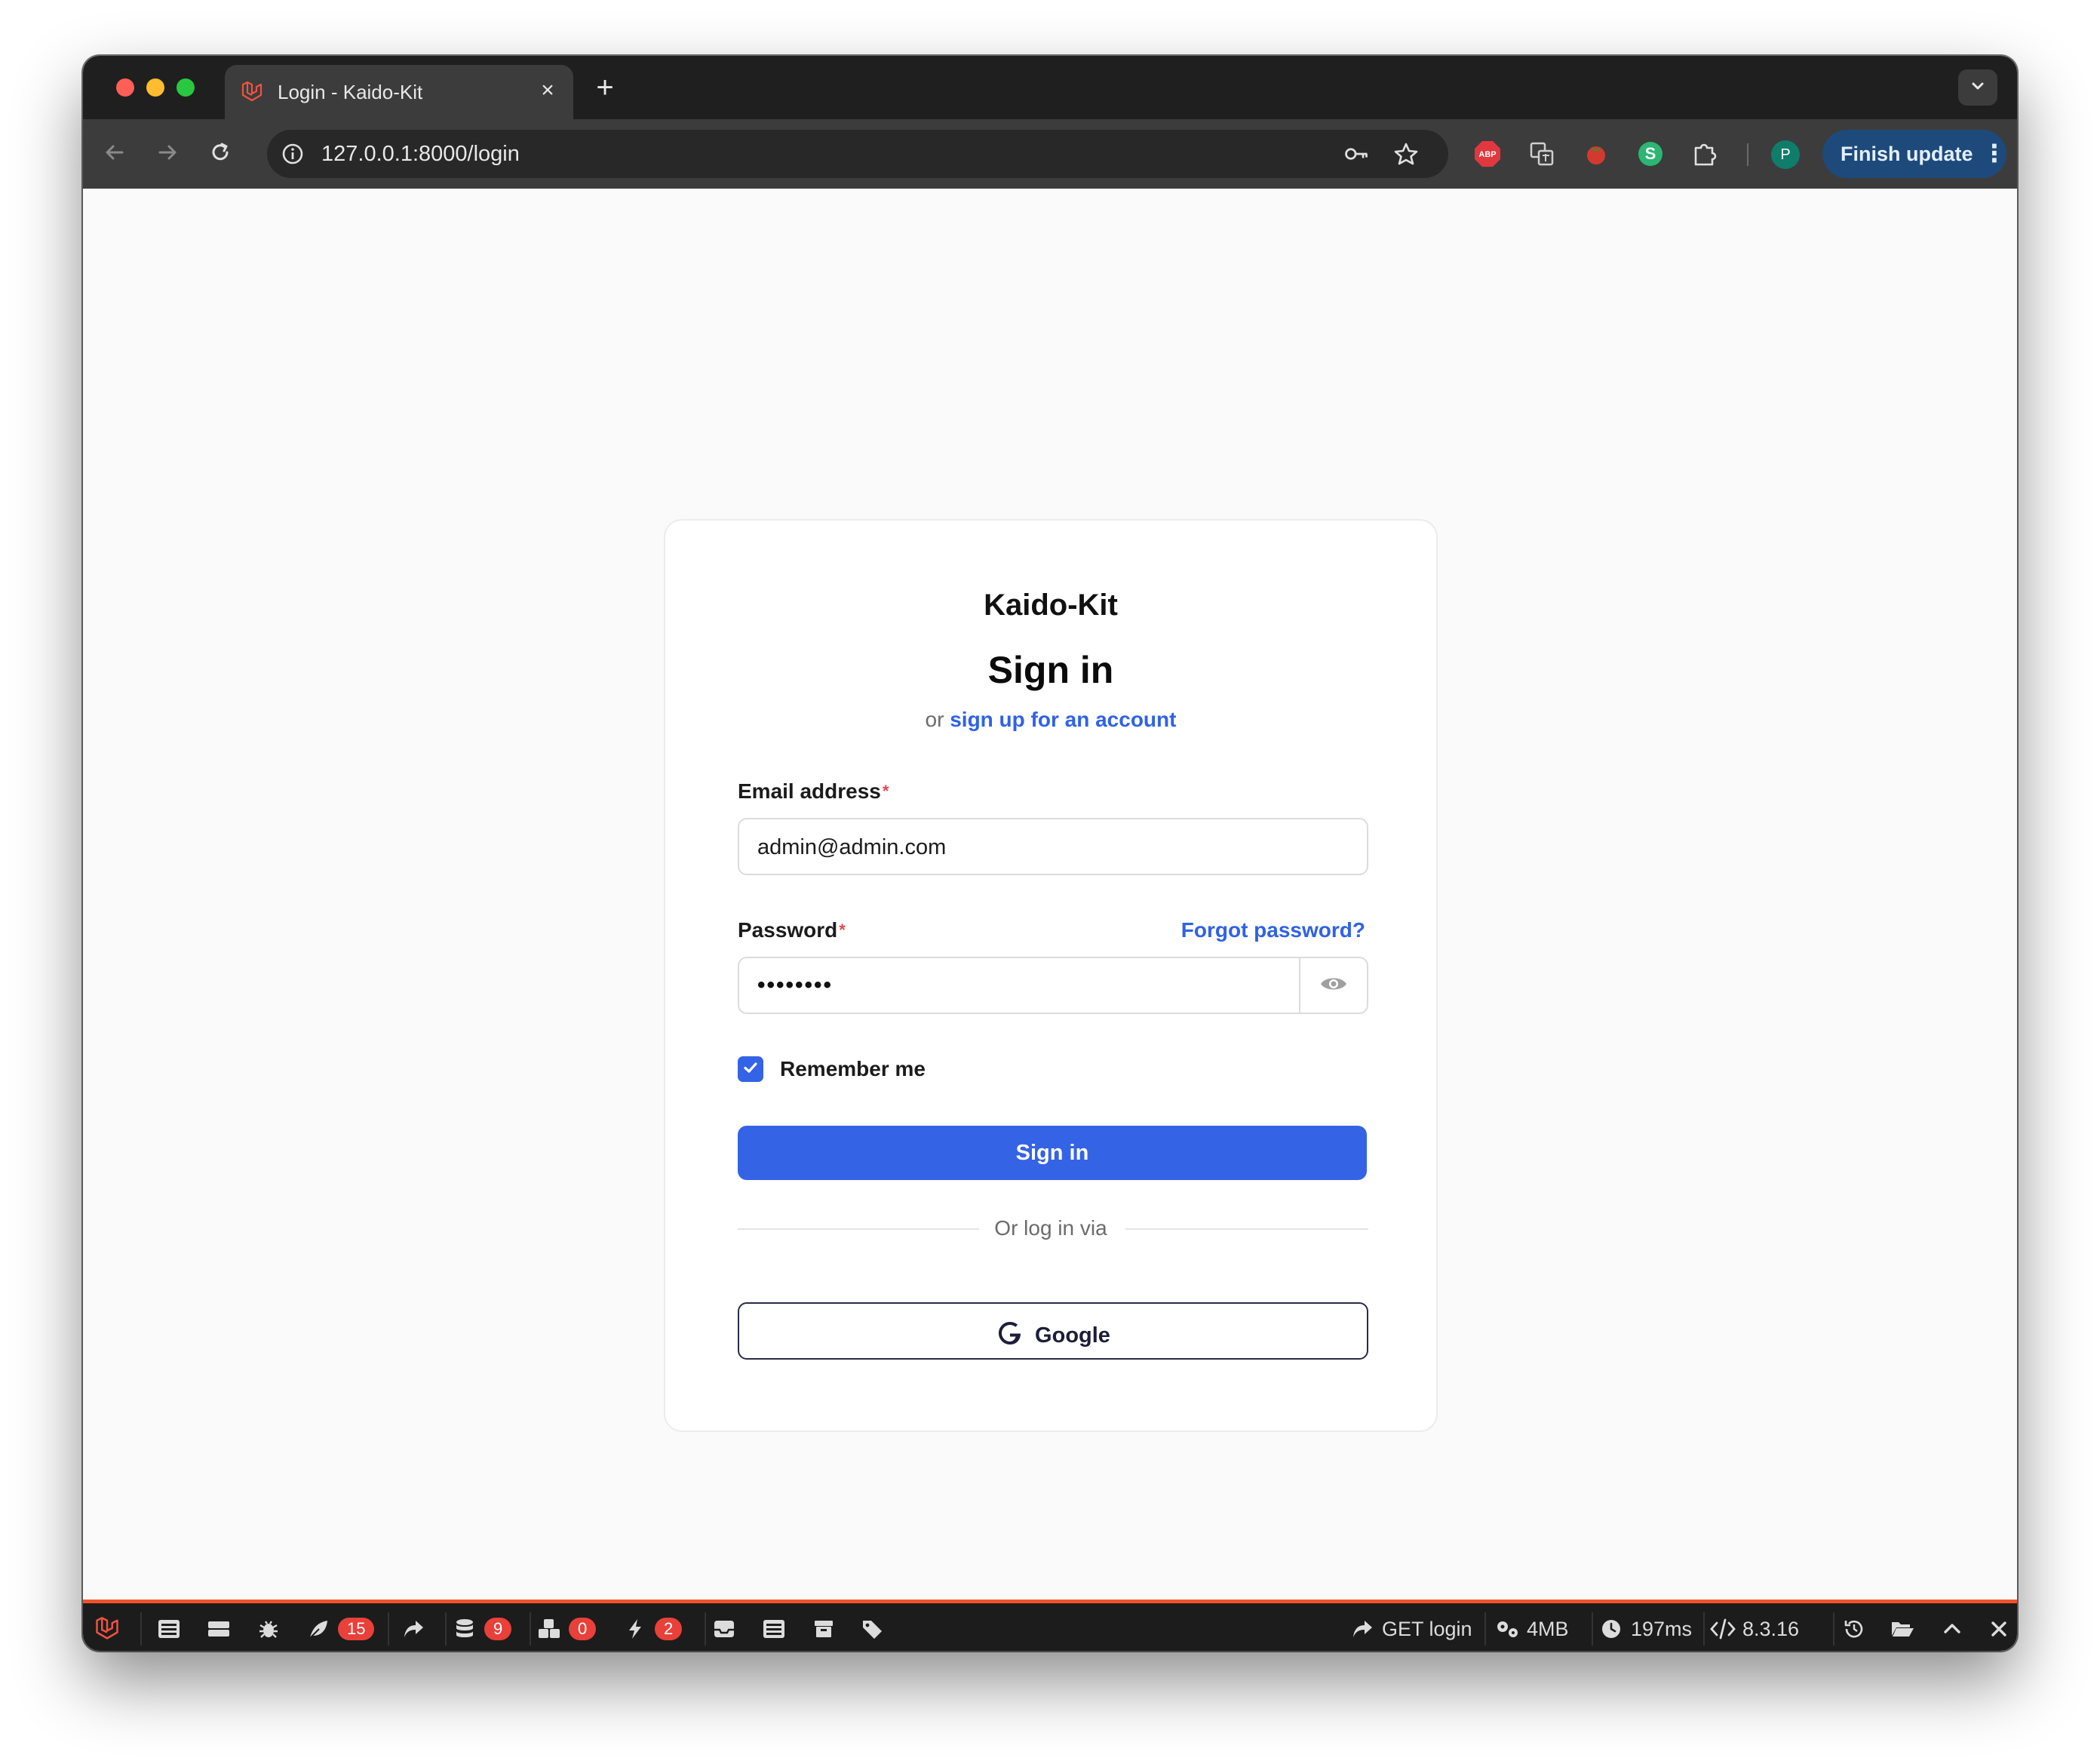  I want to click on svg-text: S, so click(1650, 153).